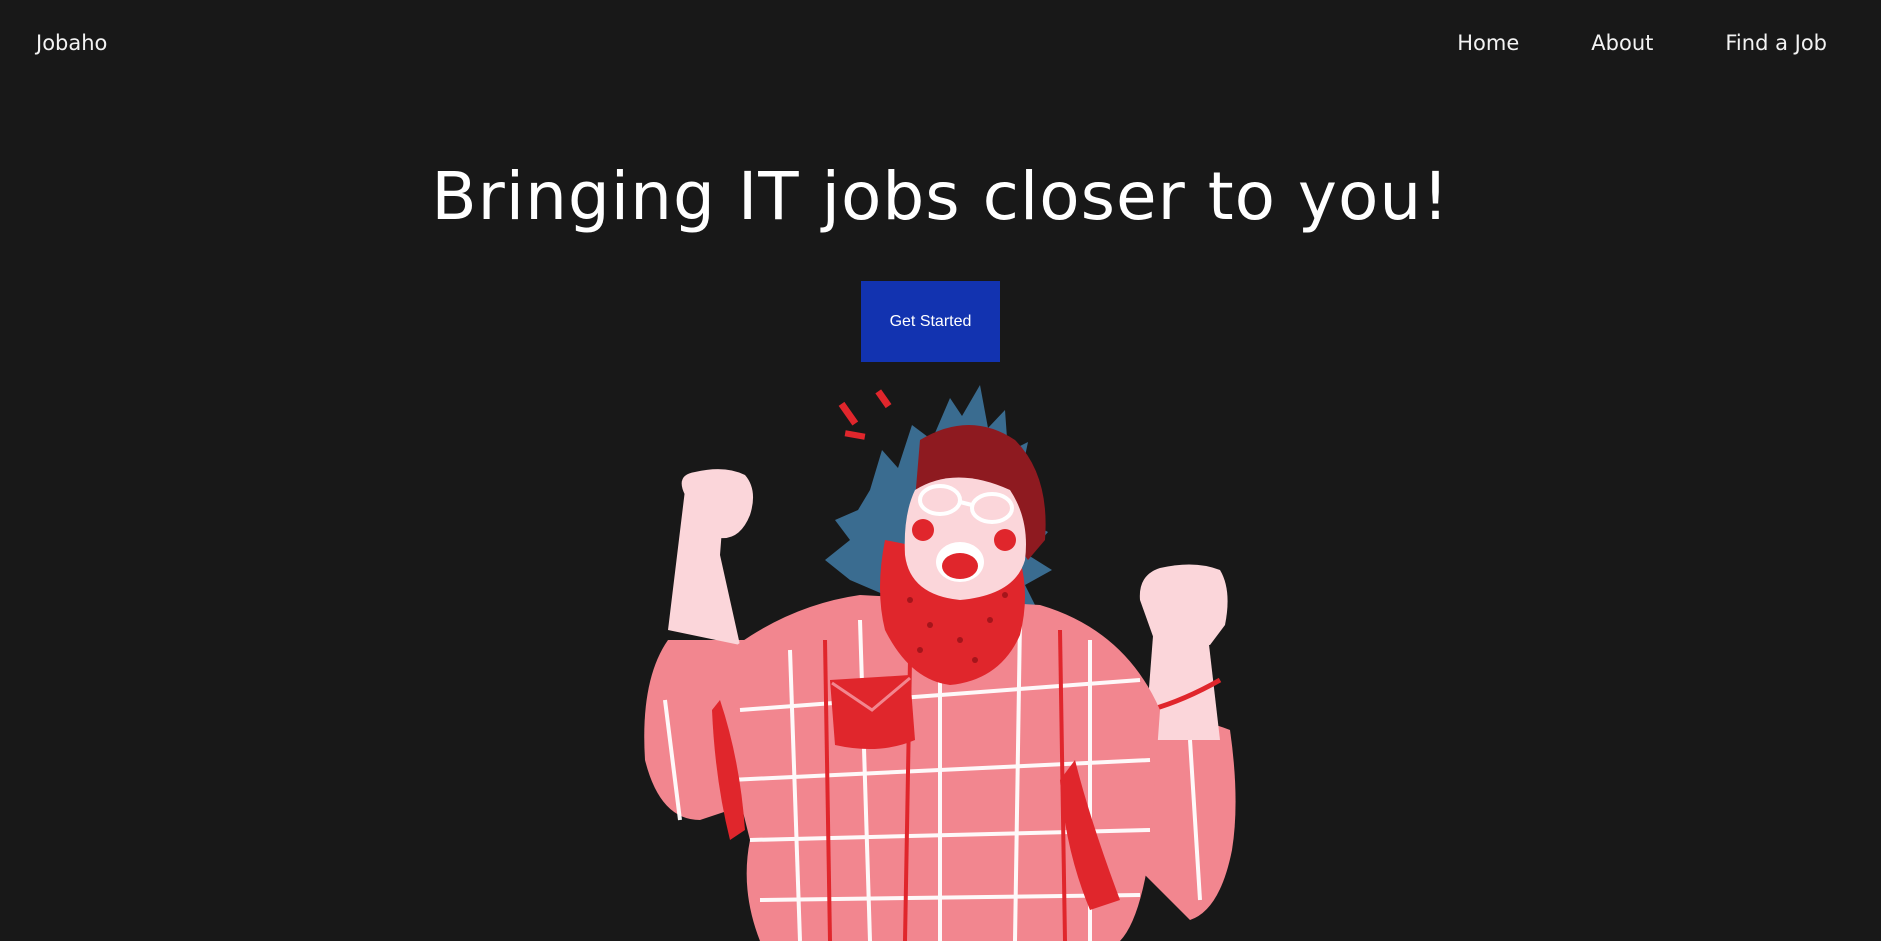  Describe the element at coordinates (717, 504) in the screenshot. I see `left-fist` at that location.